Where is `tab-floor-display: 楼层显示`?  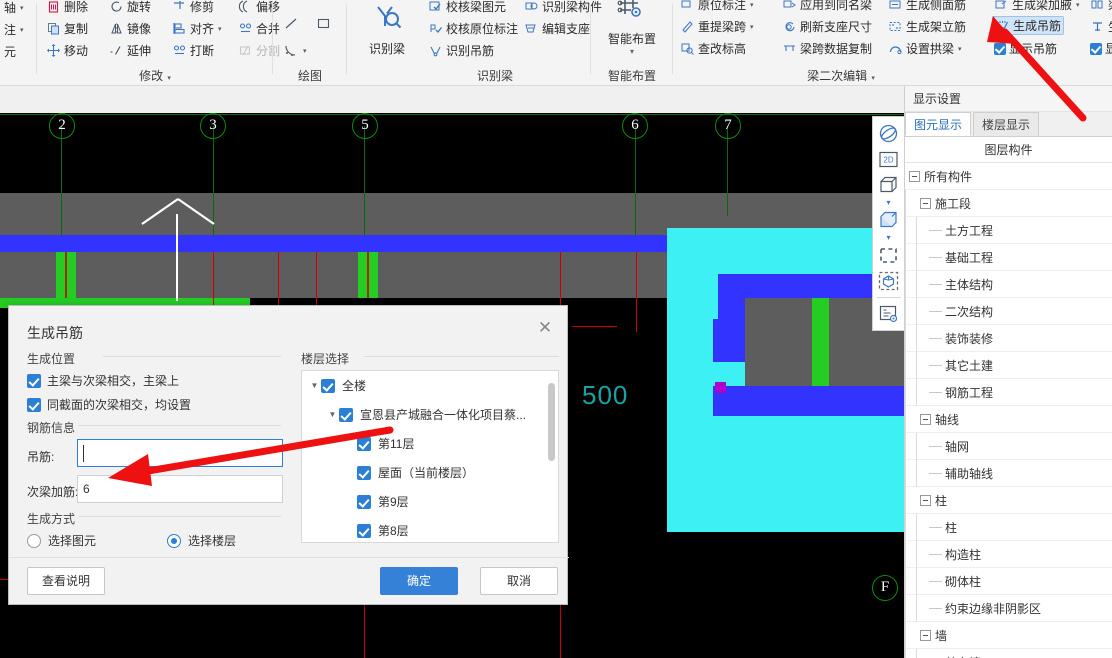
tab-floor-display: 楼层显示 is located at coordinates (1006, 124).